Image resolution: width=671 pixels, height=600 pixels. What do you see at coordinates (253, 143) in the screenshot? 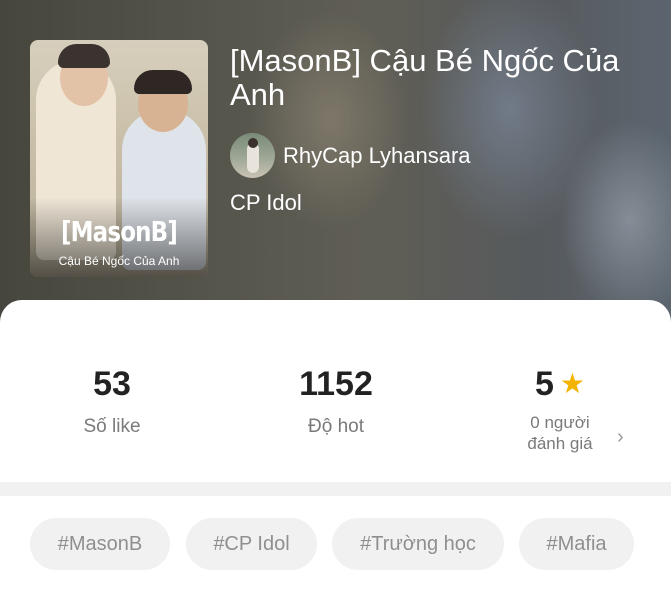
I see `avatar-figure` at bounding box center [253, 143].